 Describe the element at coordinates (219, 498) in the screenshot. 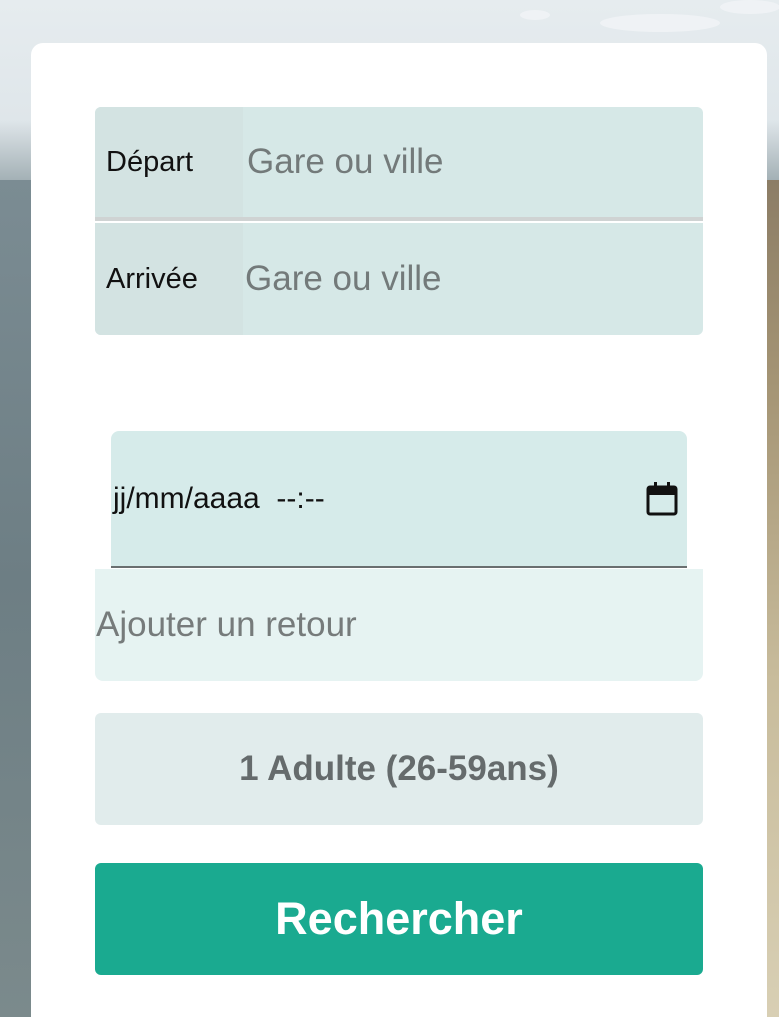

I see `datetime-value: jj/mm/aaaa --:--` at that location.